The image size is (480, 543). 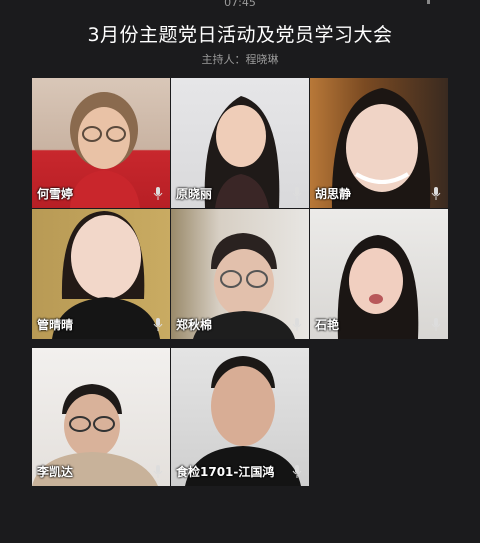 I want to click on participant-tile: 李凯达, so click(x=101, y=417).